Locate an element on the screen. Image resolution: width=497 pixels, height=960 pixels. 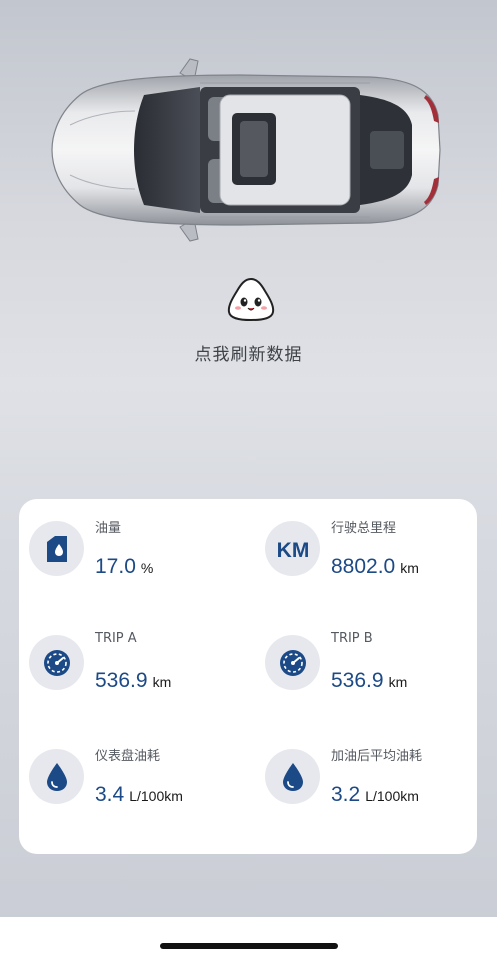
svg-text: KM is located at coordinates (292, 550).